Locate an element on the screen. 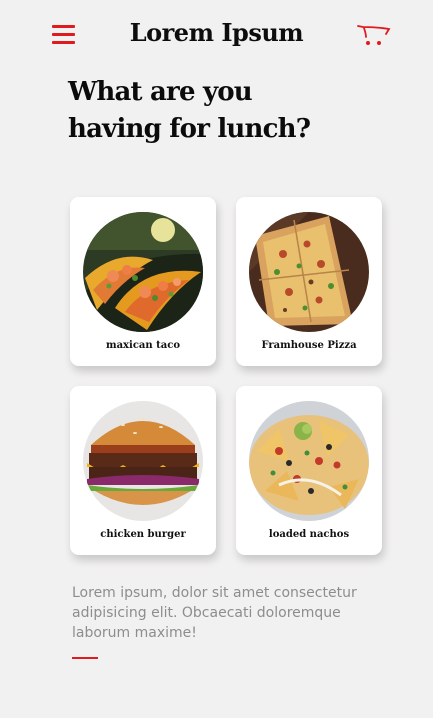 The width and height of the screenshot is (433, 718). food-card-nachos: loaded nachos is located at coordinates (309, 470).